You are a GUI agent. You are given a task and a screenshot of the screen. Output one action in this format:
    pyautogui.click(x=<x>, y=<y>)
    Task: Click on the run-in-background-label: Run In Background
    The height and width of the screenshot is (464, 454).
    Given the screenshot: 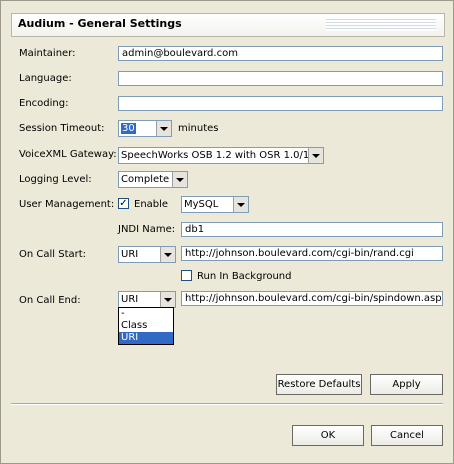 What is the action you would take?
    pyautogui.click(x=244, y=276)
    